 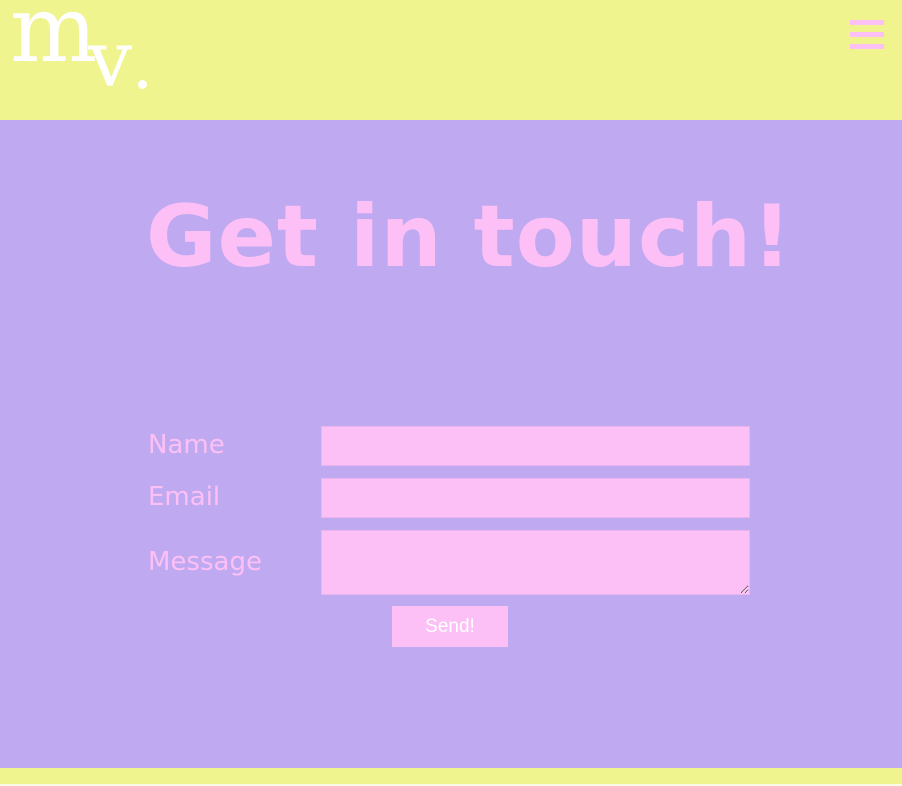 What do you see at coordinates (535, 498) in the screenshot?
I see `email-input` at bounding box center [535, 498].